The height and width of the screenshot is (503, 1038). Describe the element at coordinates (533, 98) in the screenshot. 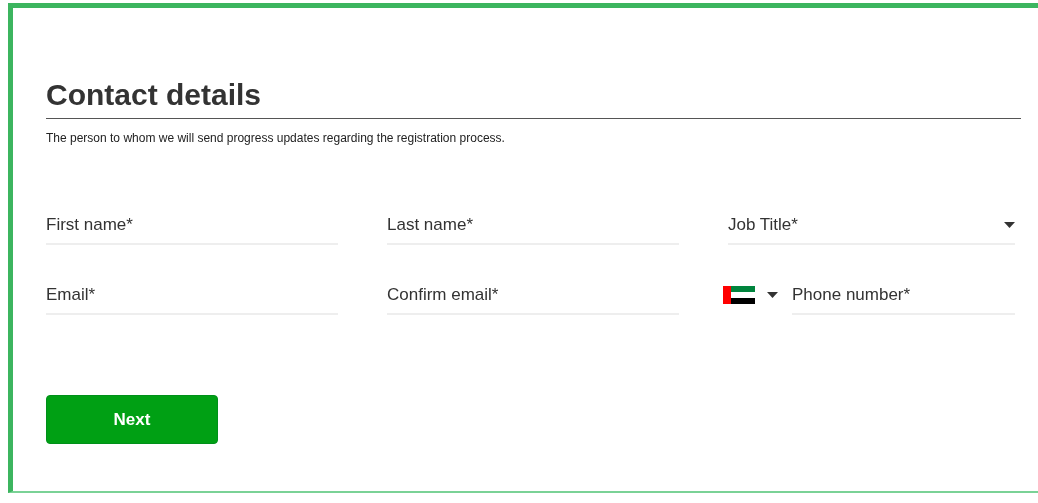

I see `section-heading: Contact details` at that location.